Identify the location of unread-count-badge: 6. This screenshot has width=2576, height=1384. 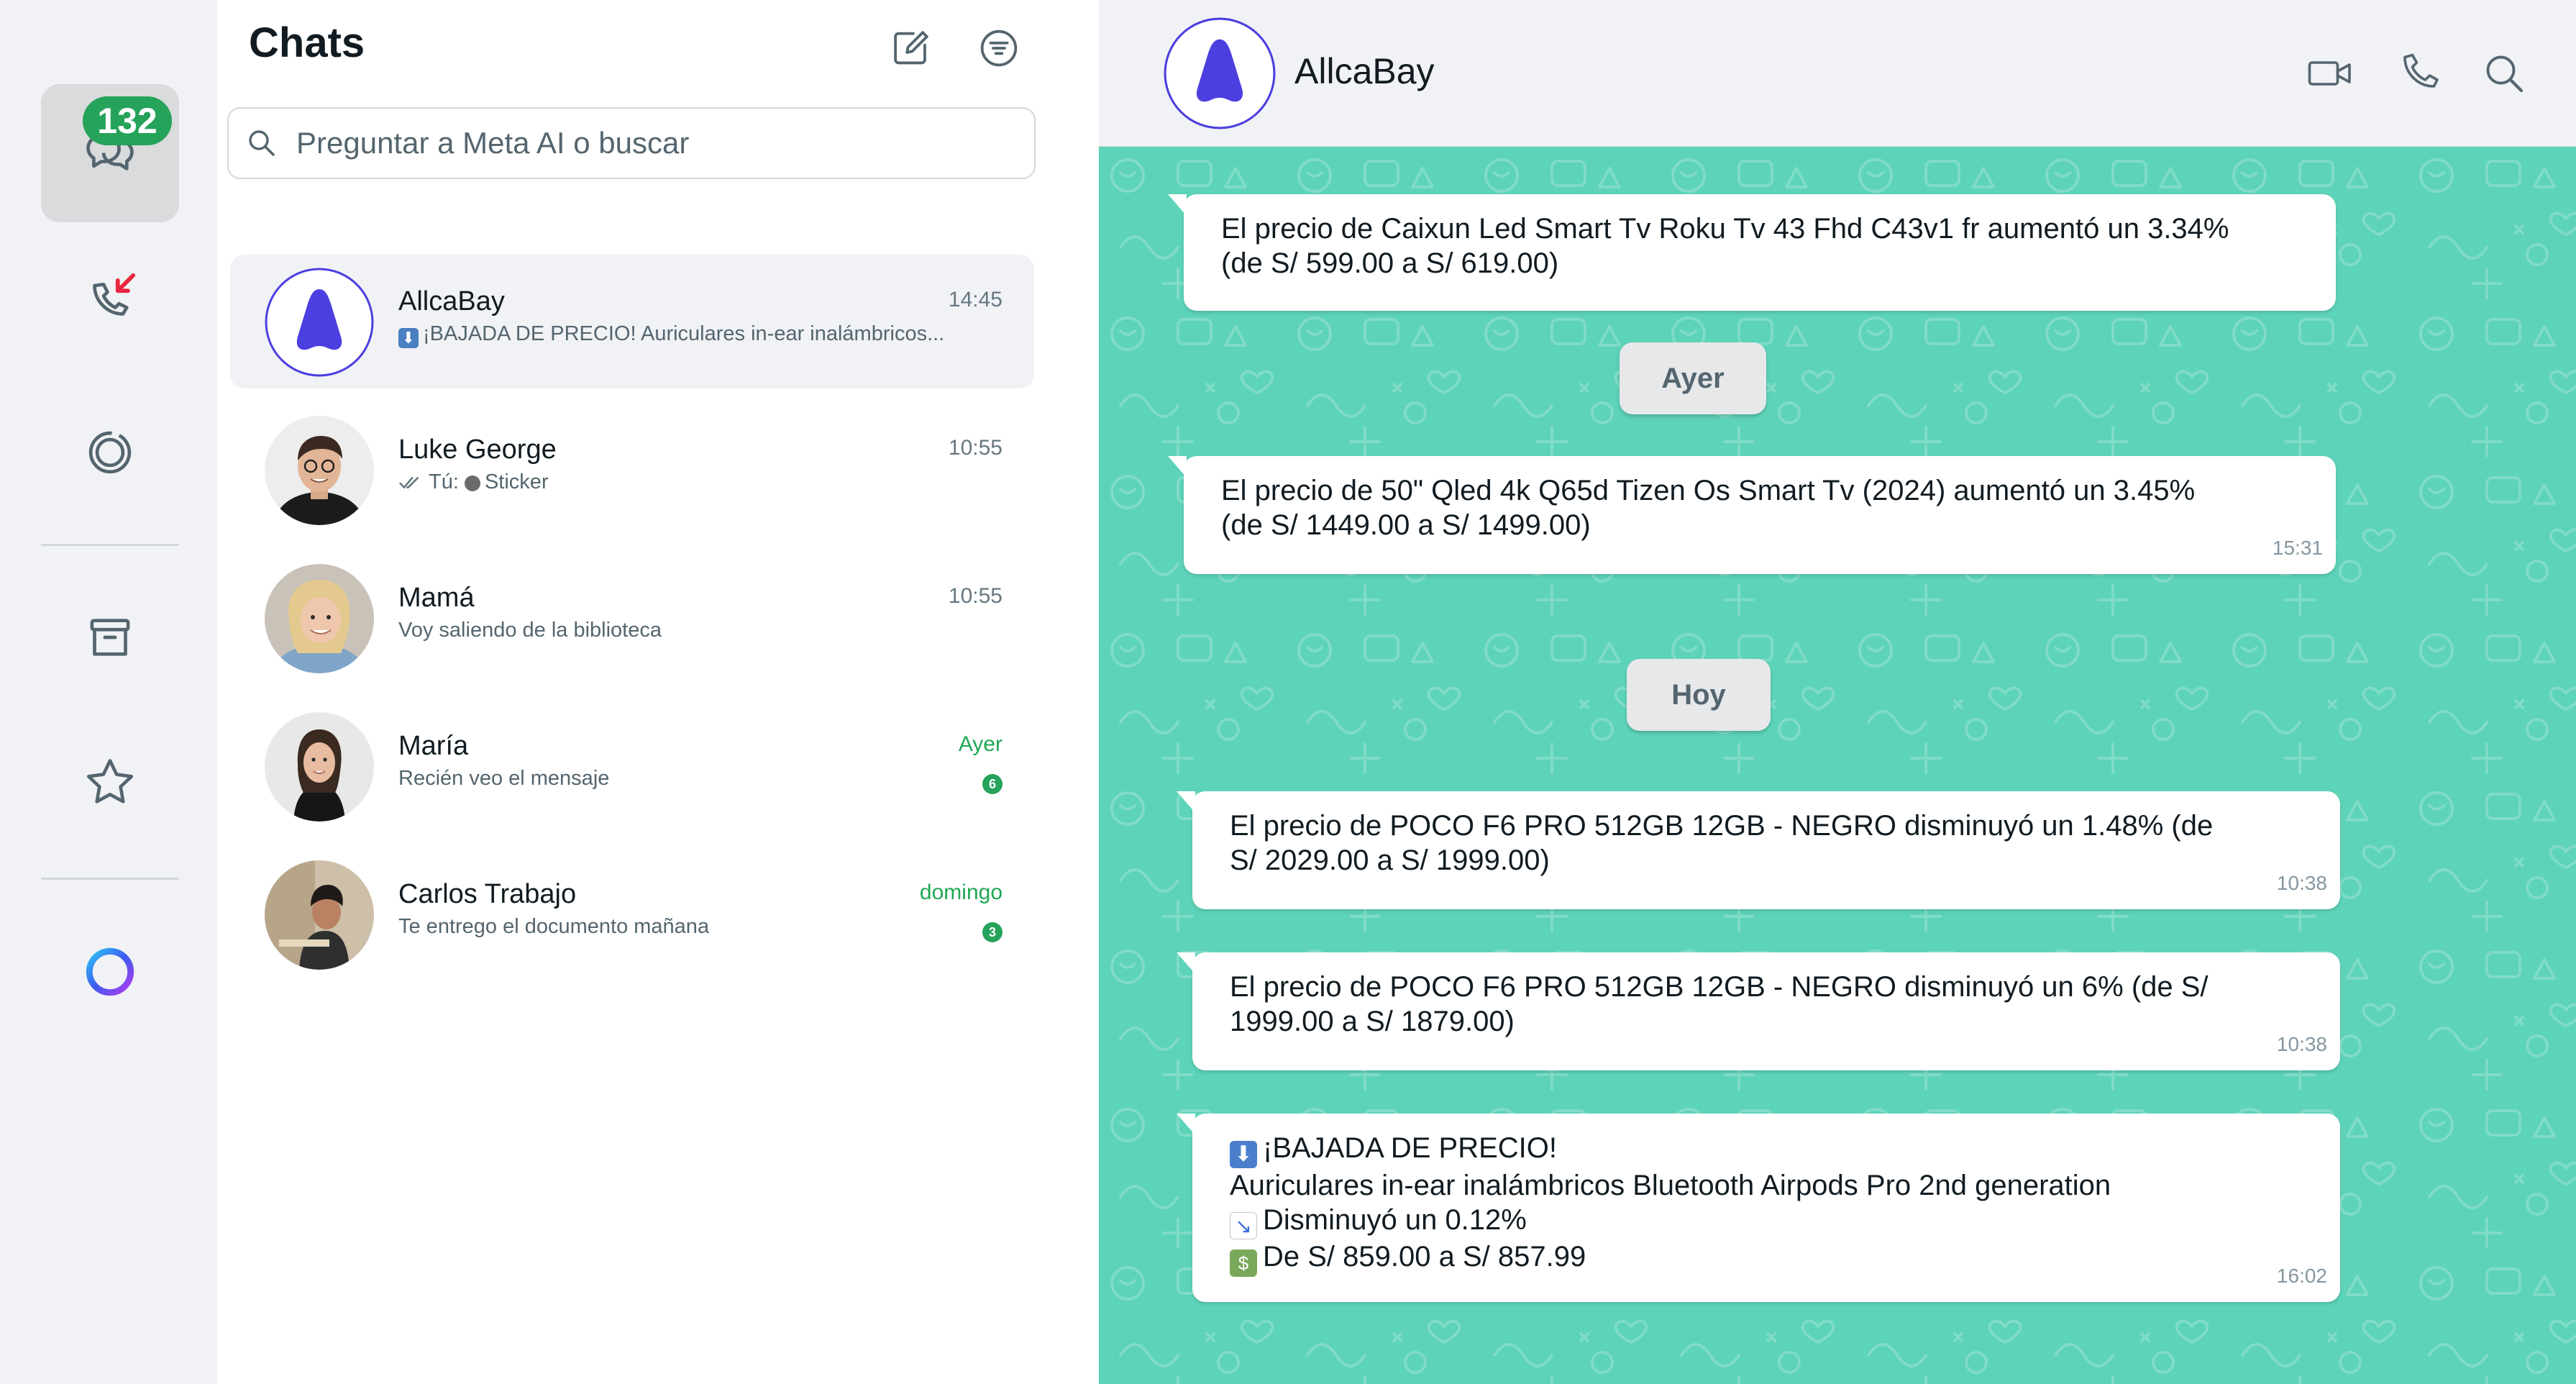
(992, 784).